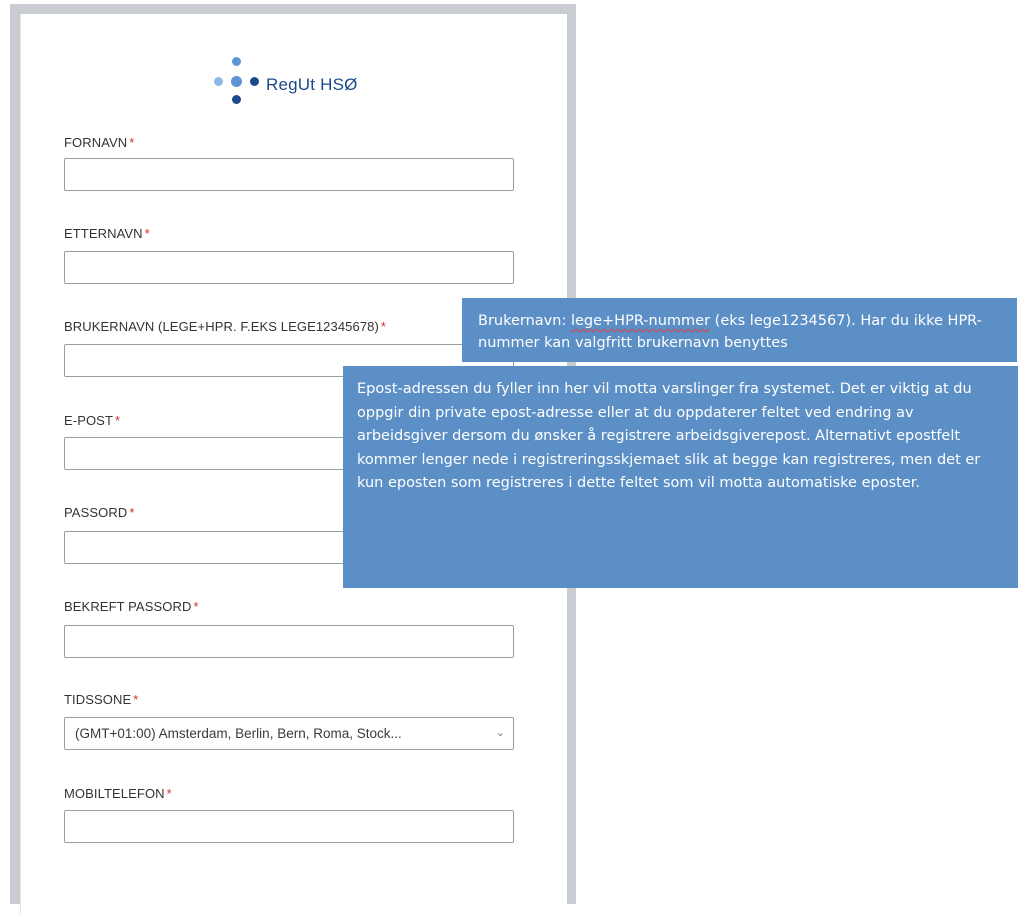 This screenshot has width=1018, height=914. What do you see at coordinates (289, 174) in the screenshot?
I see `fornavn-input` at bounding box center [289, 174].